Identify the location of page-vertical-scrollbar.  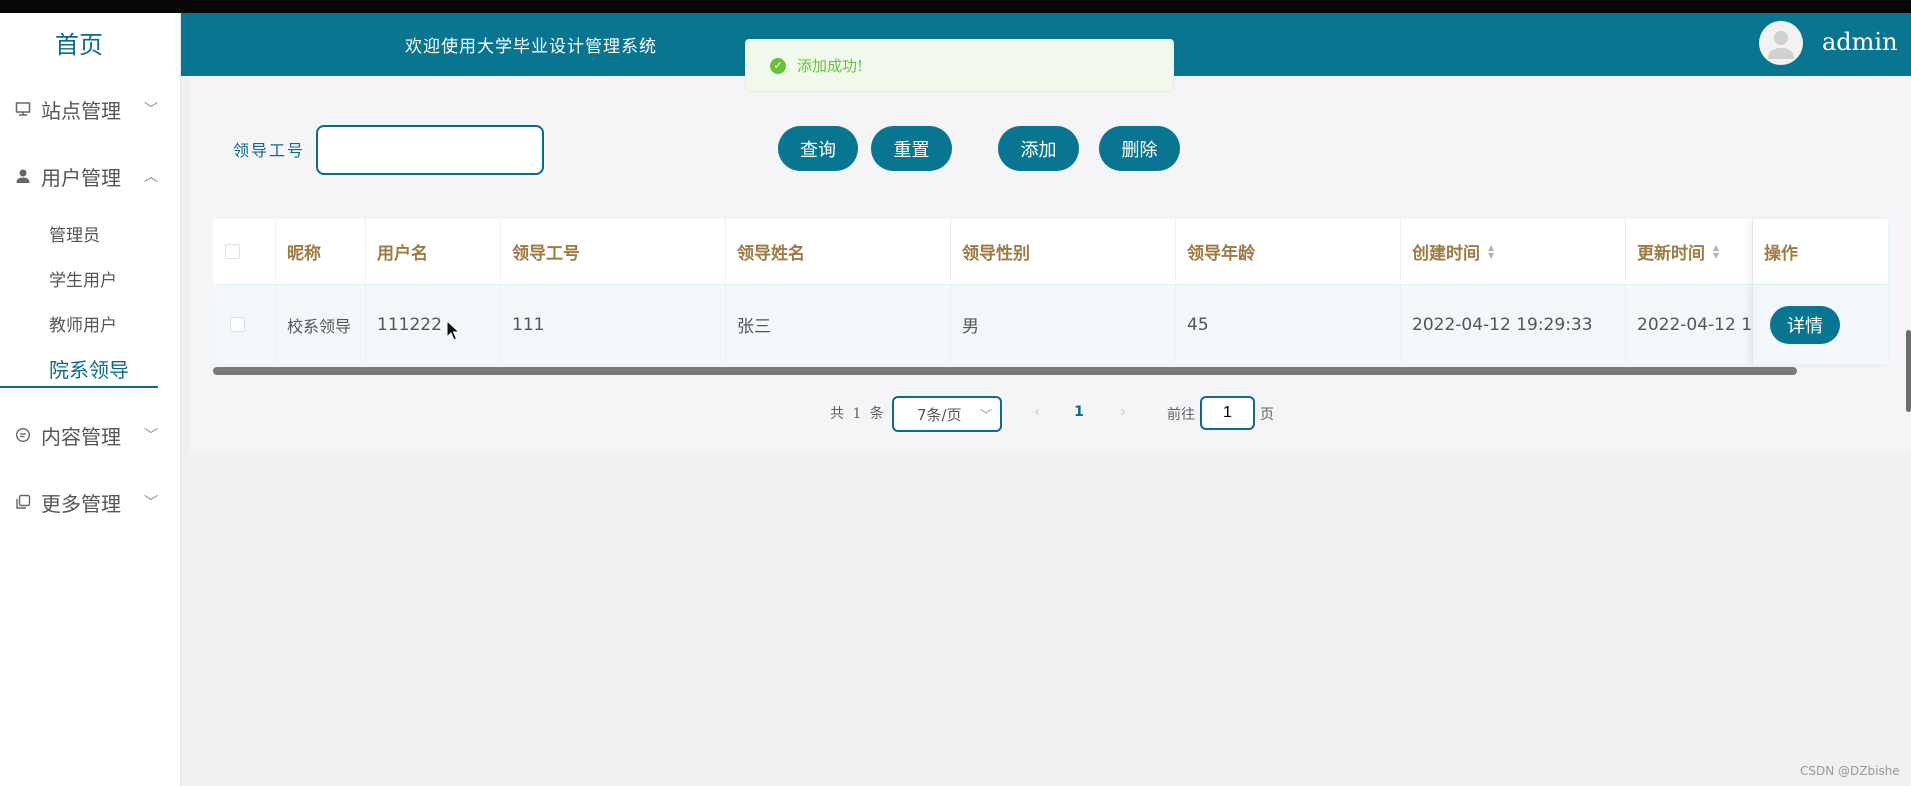
(1908, 371).